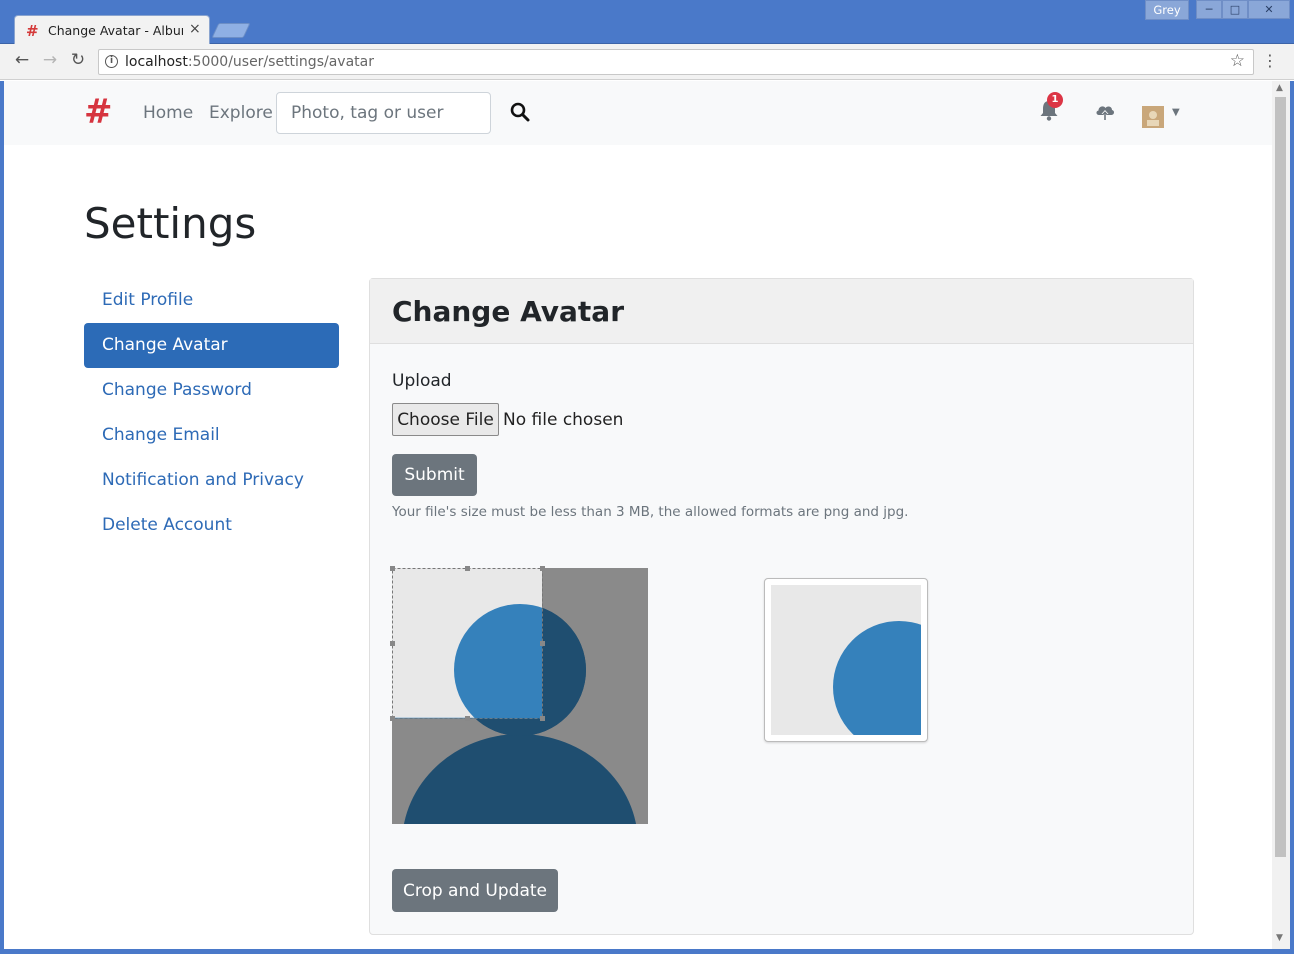 This screenshot has height=954, width=1294. What do you see at coordinates (1176, 112) in the screenshot?
I see `caret-down-icon: ▼` at bounding box center [1176, 112].